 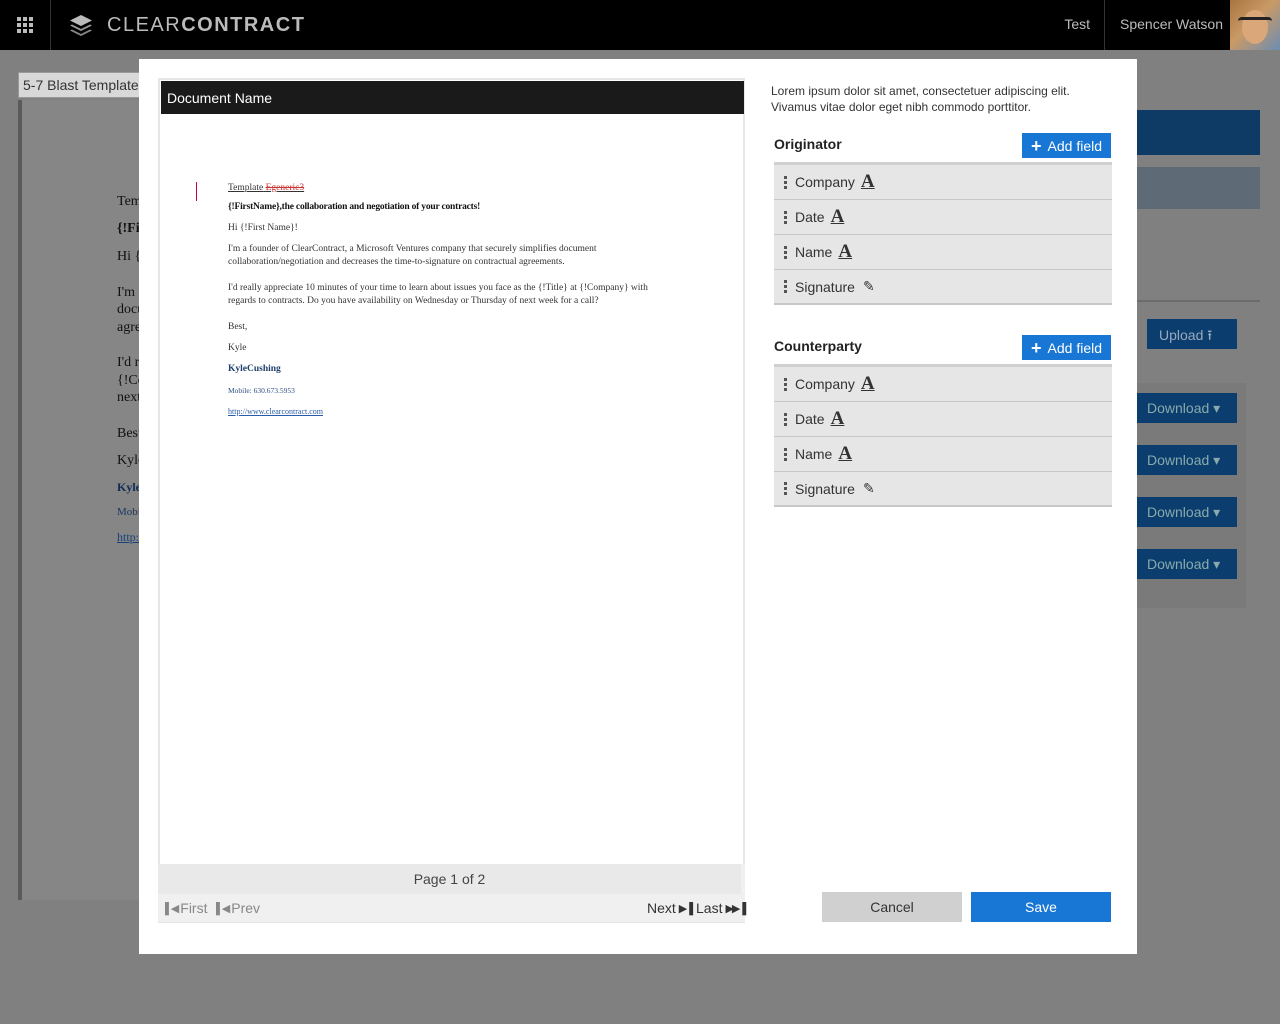 What do you see at coordinates (1066, 347) in the screenshot?
I see `counterparty-add-field-button: + Add field` at bounding box center [1066, 347].